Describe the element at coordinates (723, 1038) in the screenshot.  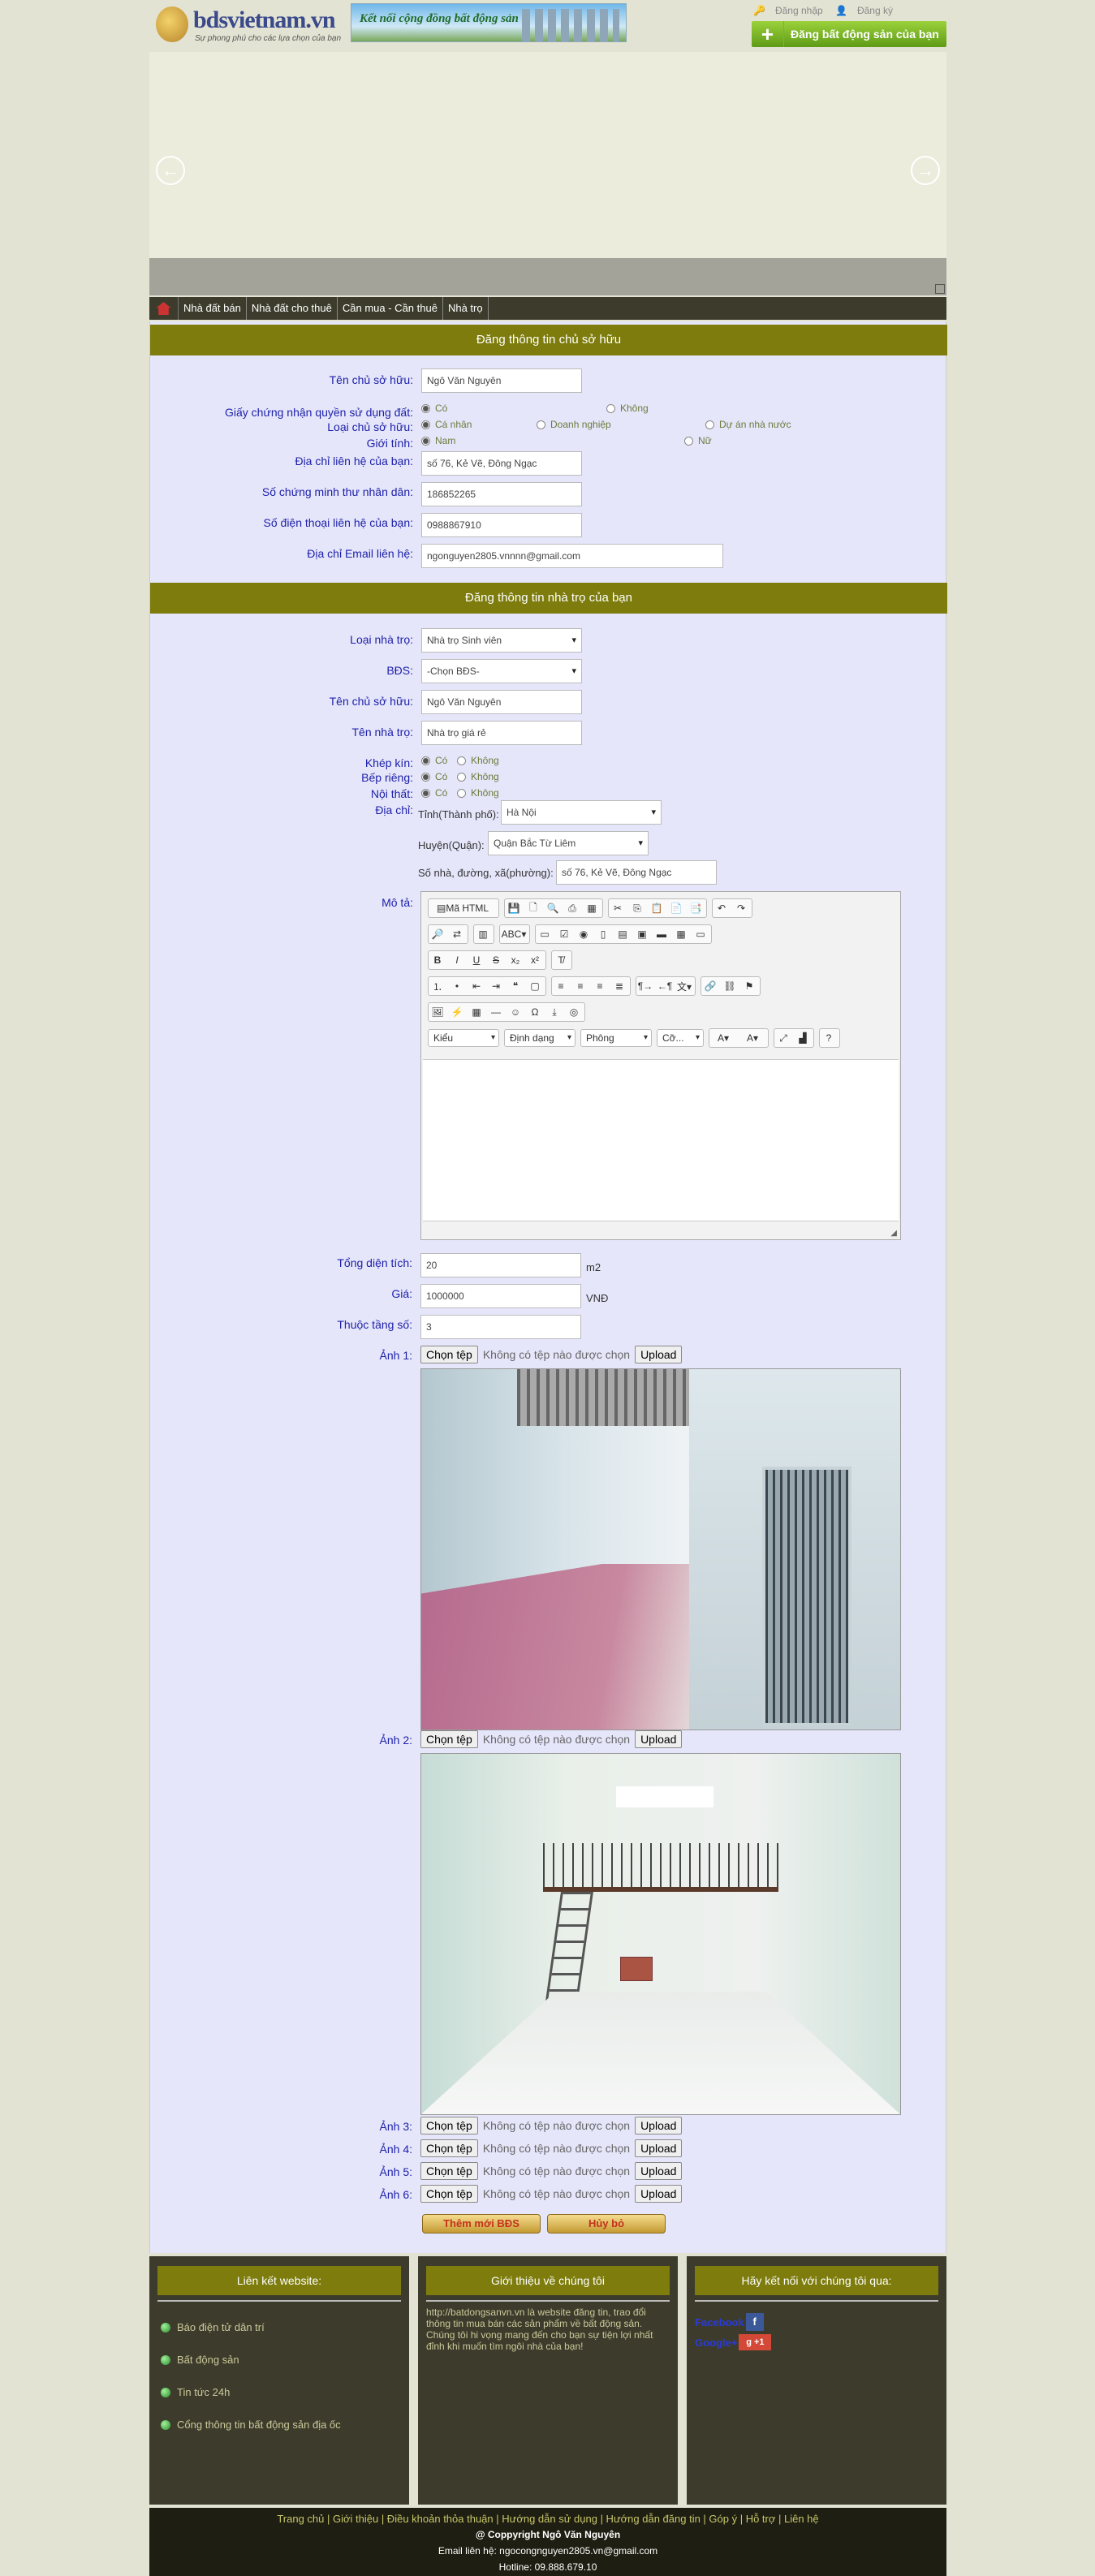
I see `text-color-icon: A▾` at that location.